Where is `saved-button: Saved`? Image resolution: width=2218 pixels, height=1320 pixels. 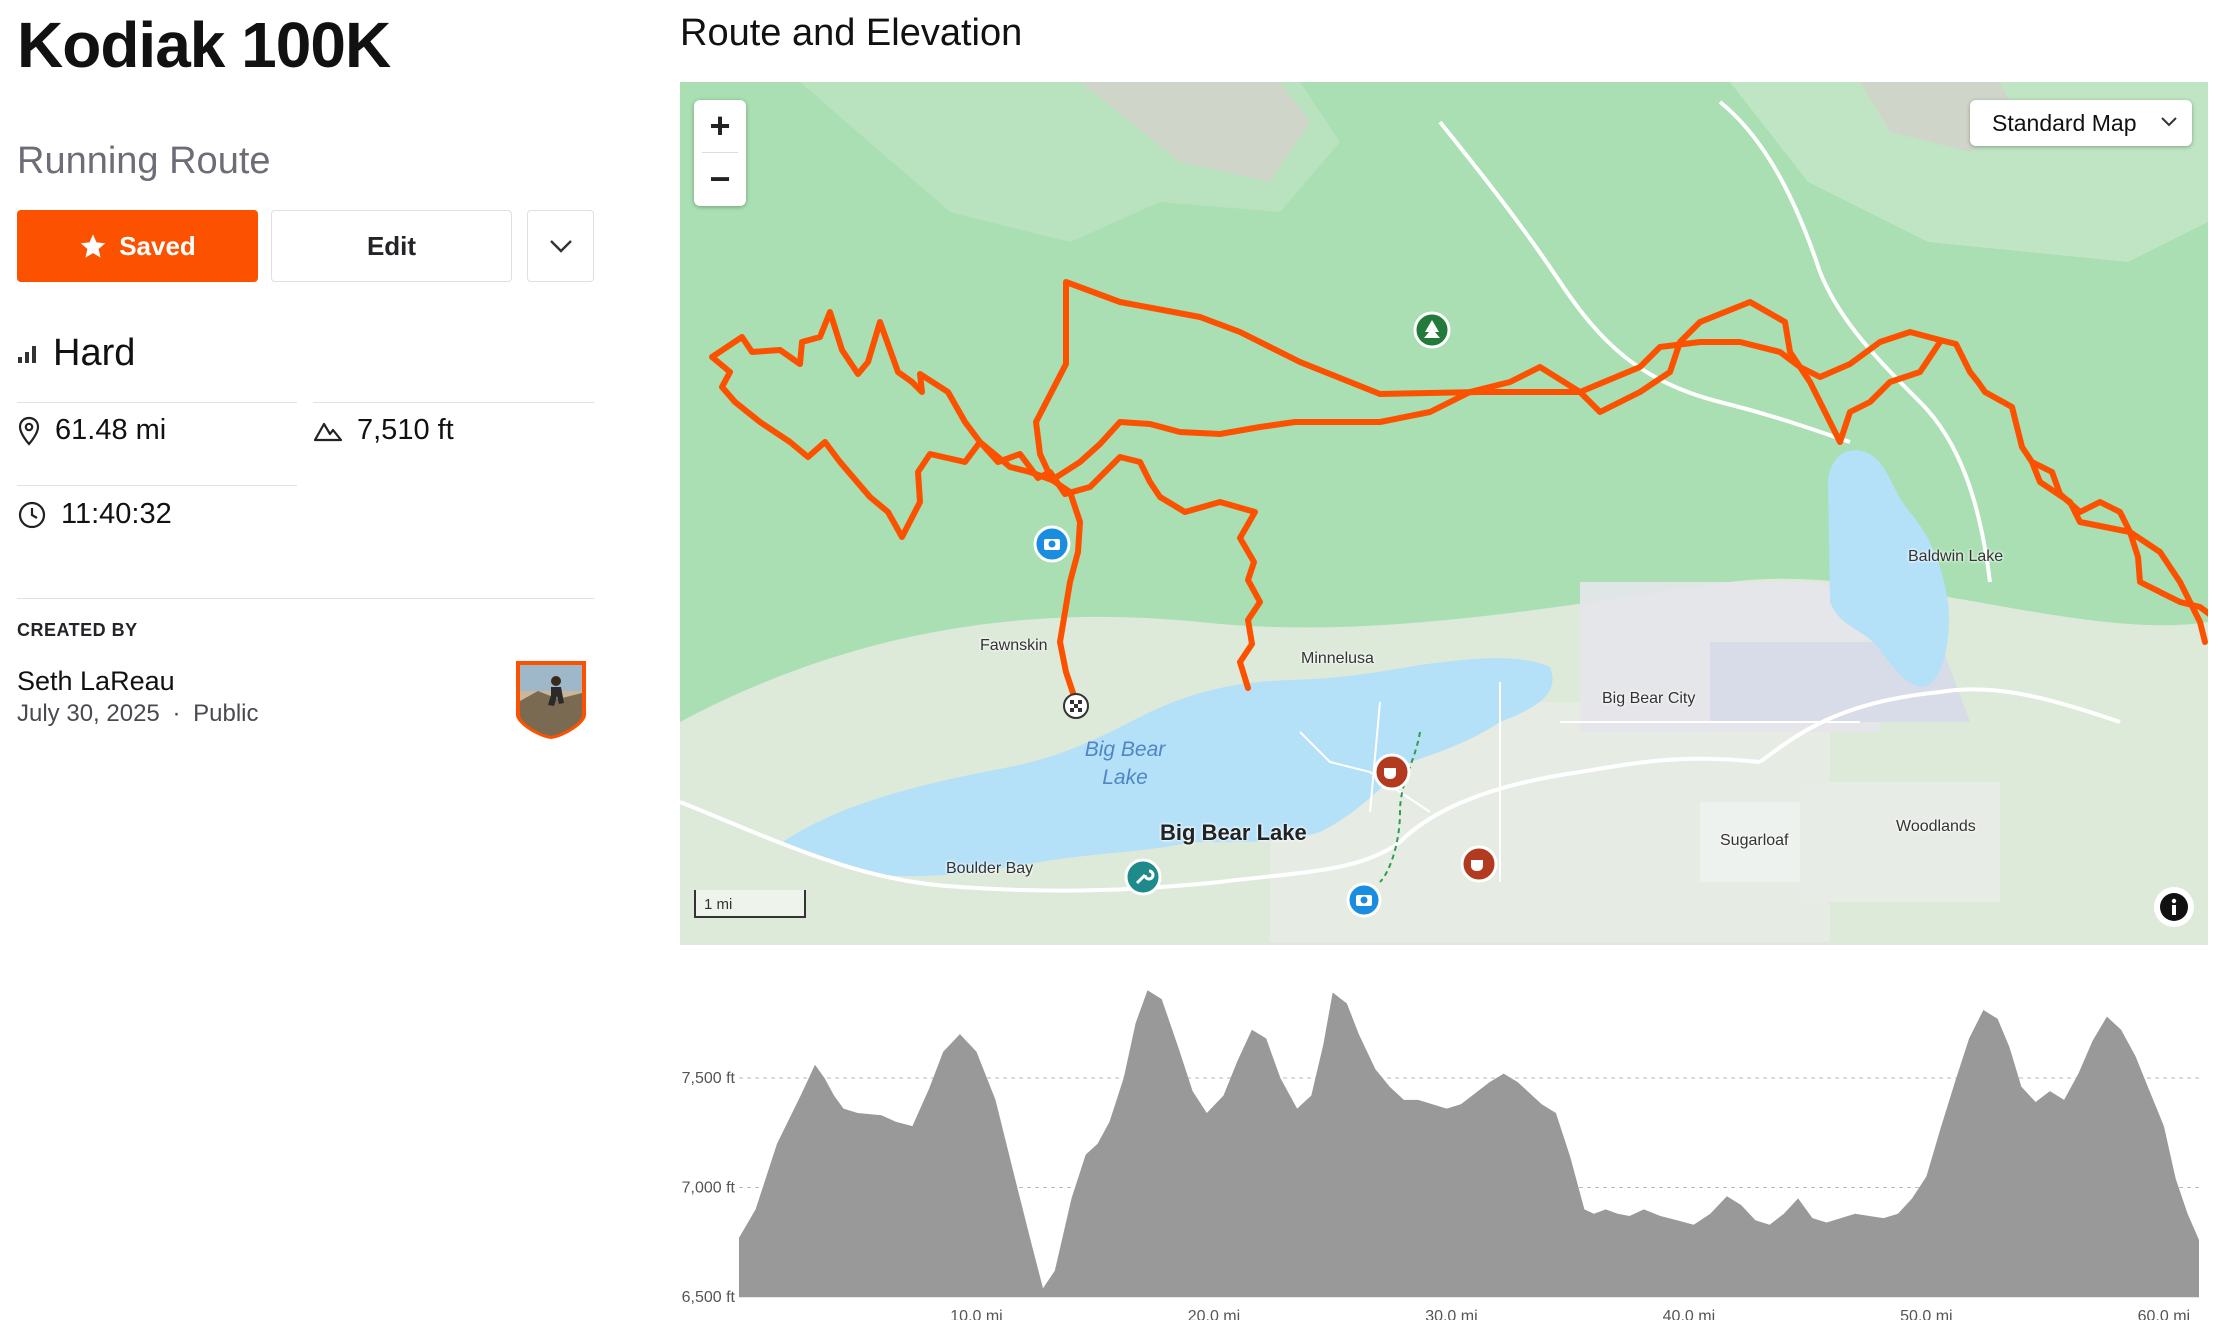 saved-button: Saved is located at coordinates (137, 246).